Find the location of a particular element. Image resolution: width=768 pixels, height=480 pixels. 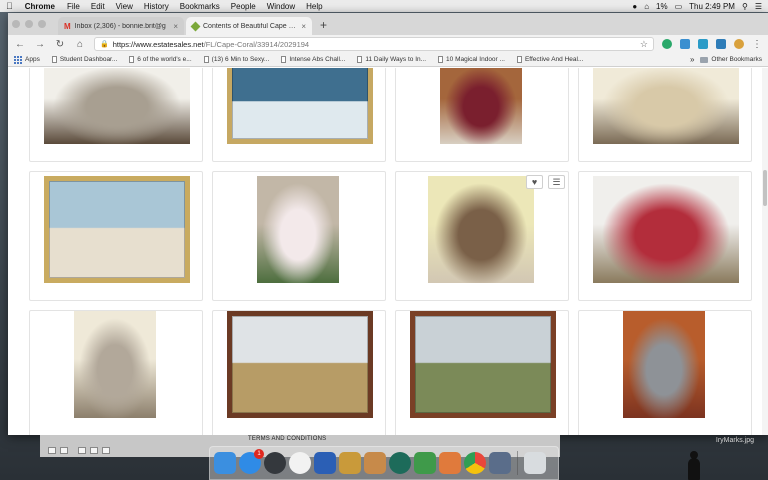

tab-label: Inbox (2,306) - bonnie.brit@g is located at coordinates (120, 26).